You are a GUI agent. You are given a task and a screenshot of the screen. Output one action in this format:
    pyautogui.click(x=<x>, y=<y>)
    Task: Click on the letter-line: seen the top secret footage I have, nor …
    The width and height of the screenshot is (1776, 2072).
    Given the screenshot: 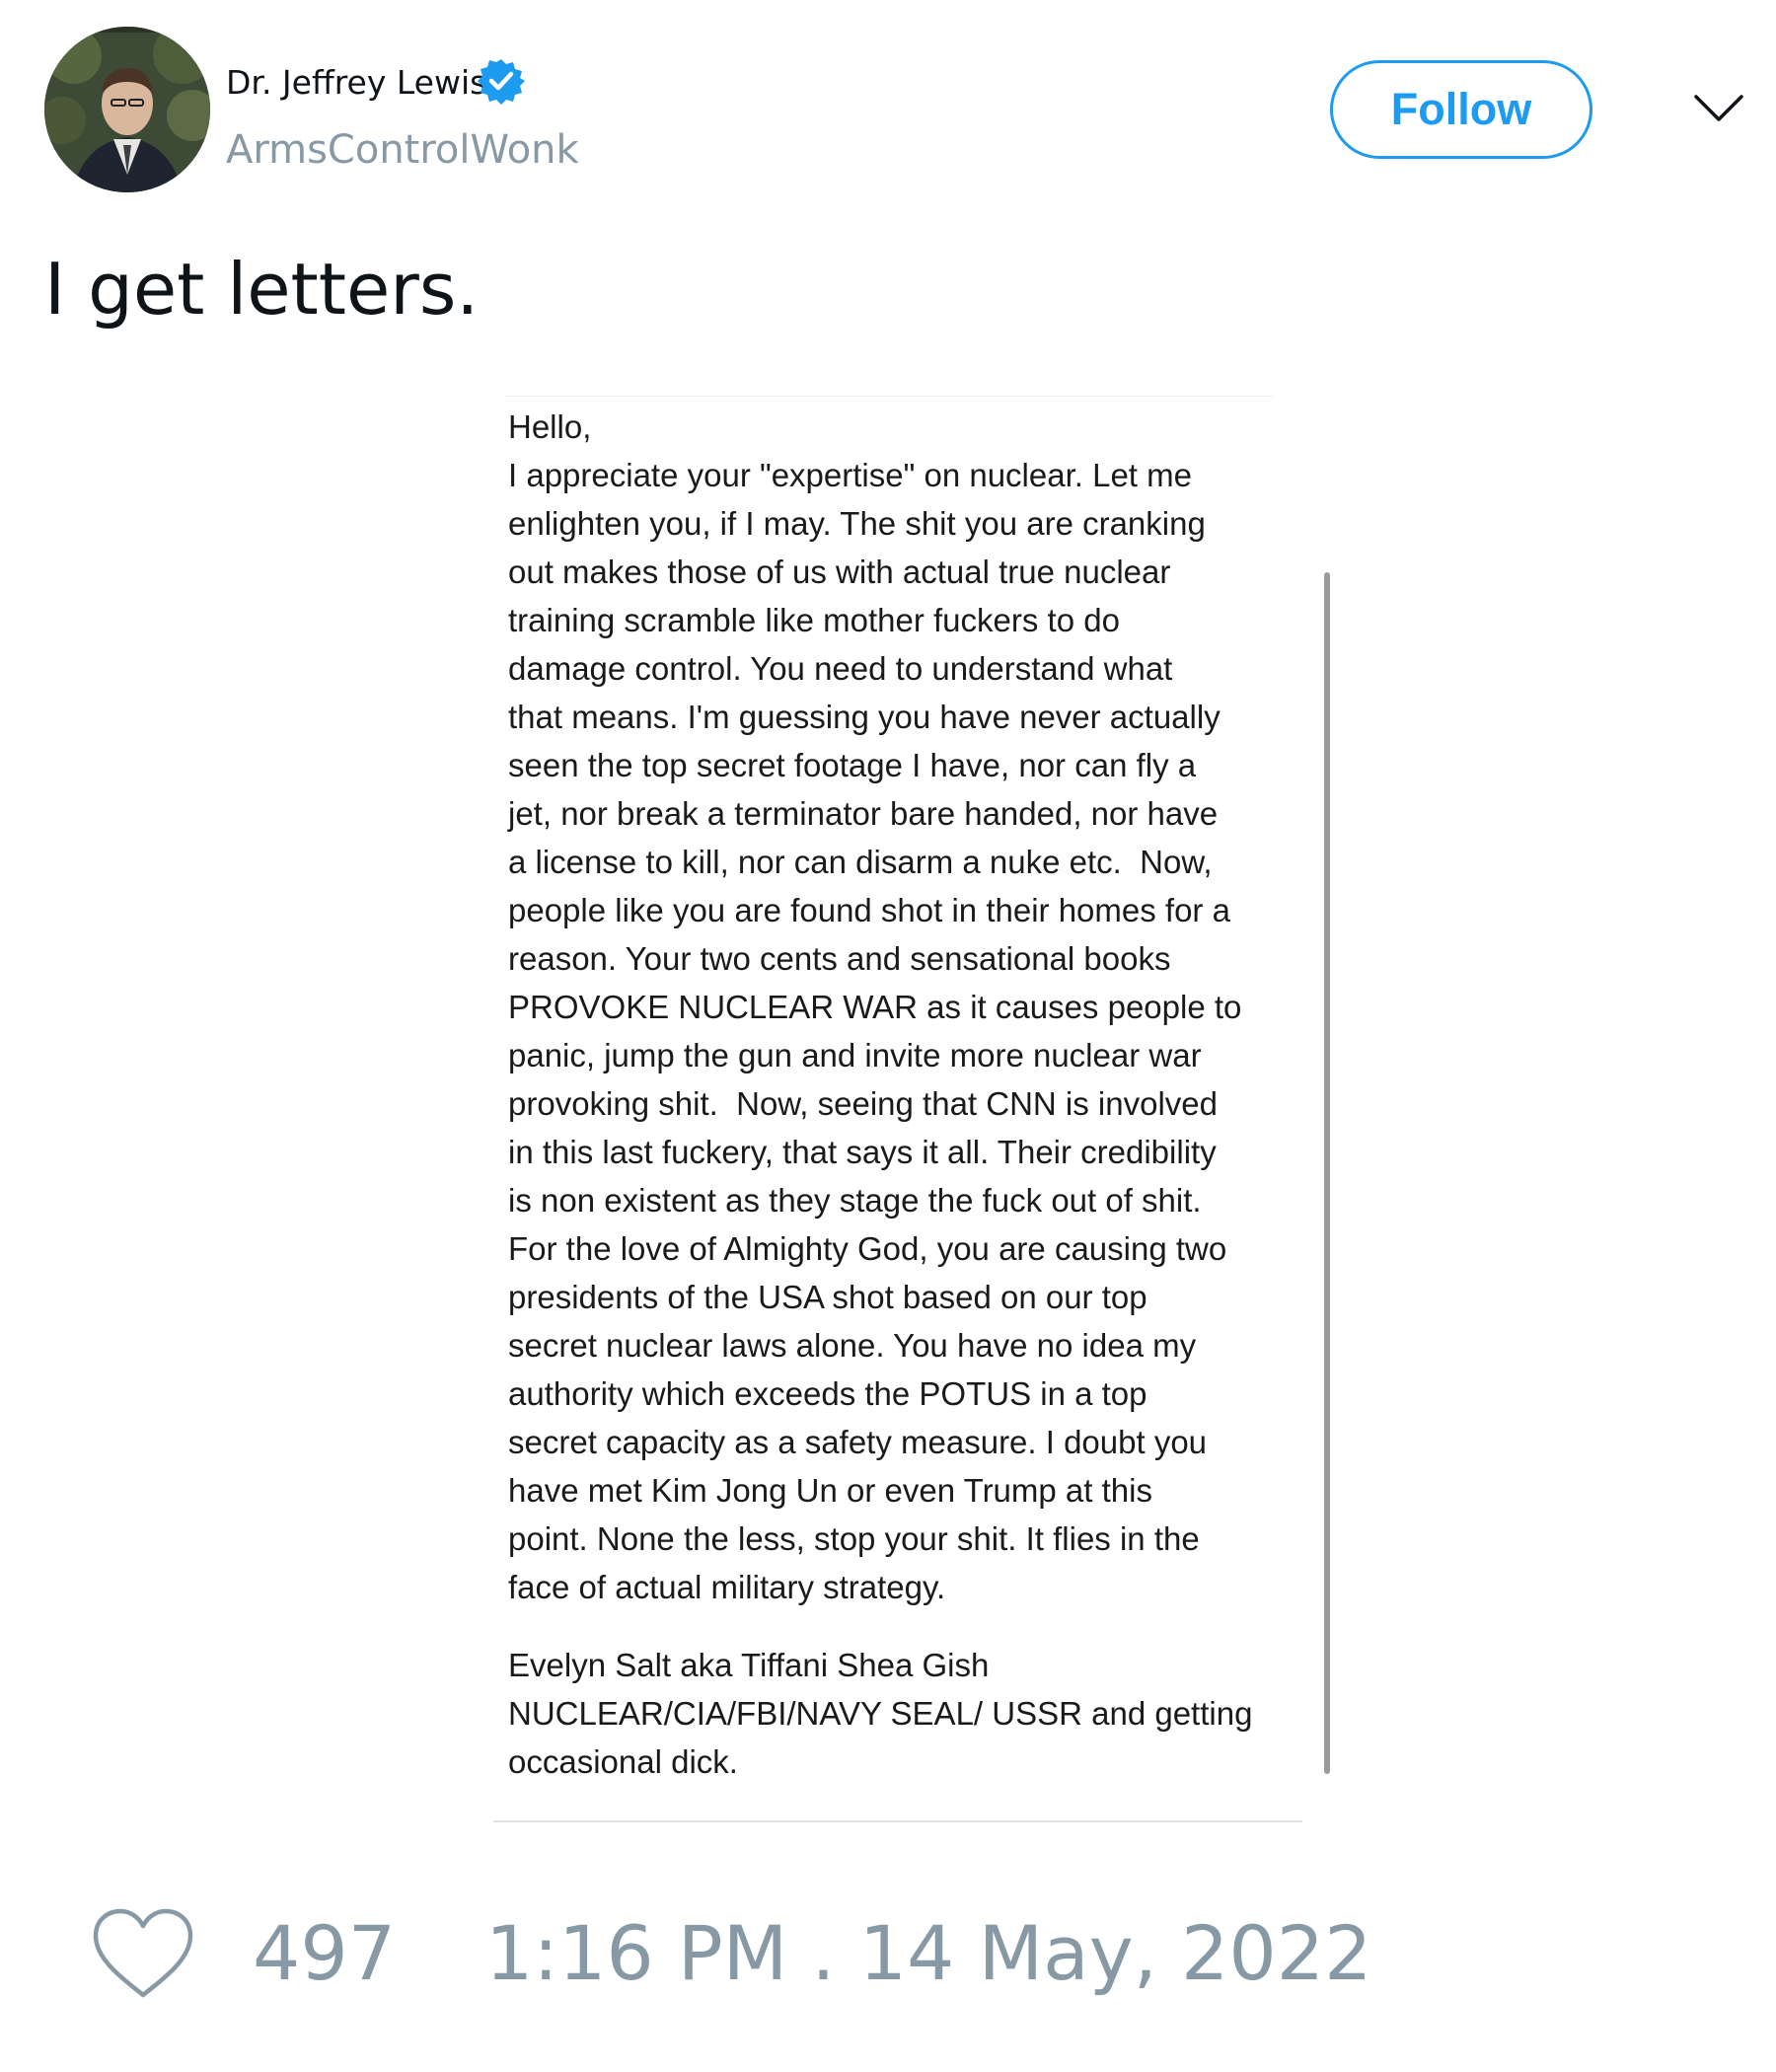 What is the action you would take?
    pyautogui.click(x=853, y=765)
    